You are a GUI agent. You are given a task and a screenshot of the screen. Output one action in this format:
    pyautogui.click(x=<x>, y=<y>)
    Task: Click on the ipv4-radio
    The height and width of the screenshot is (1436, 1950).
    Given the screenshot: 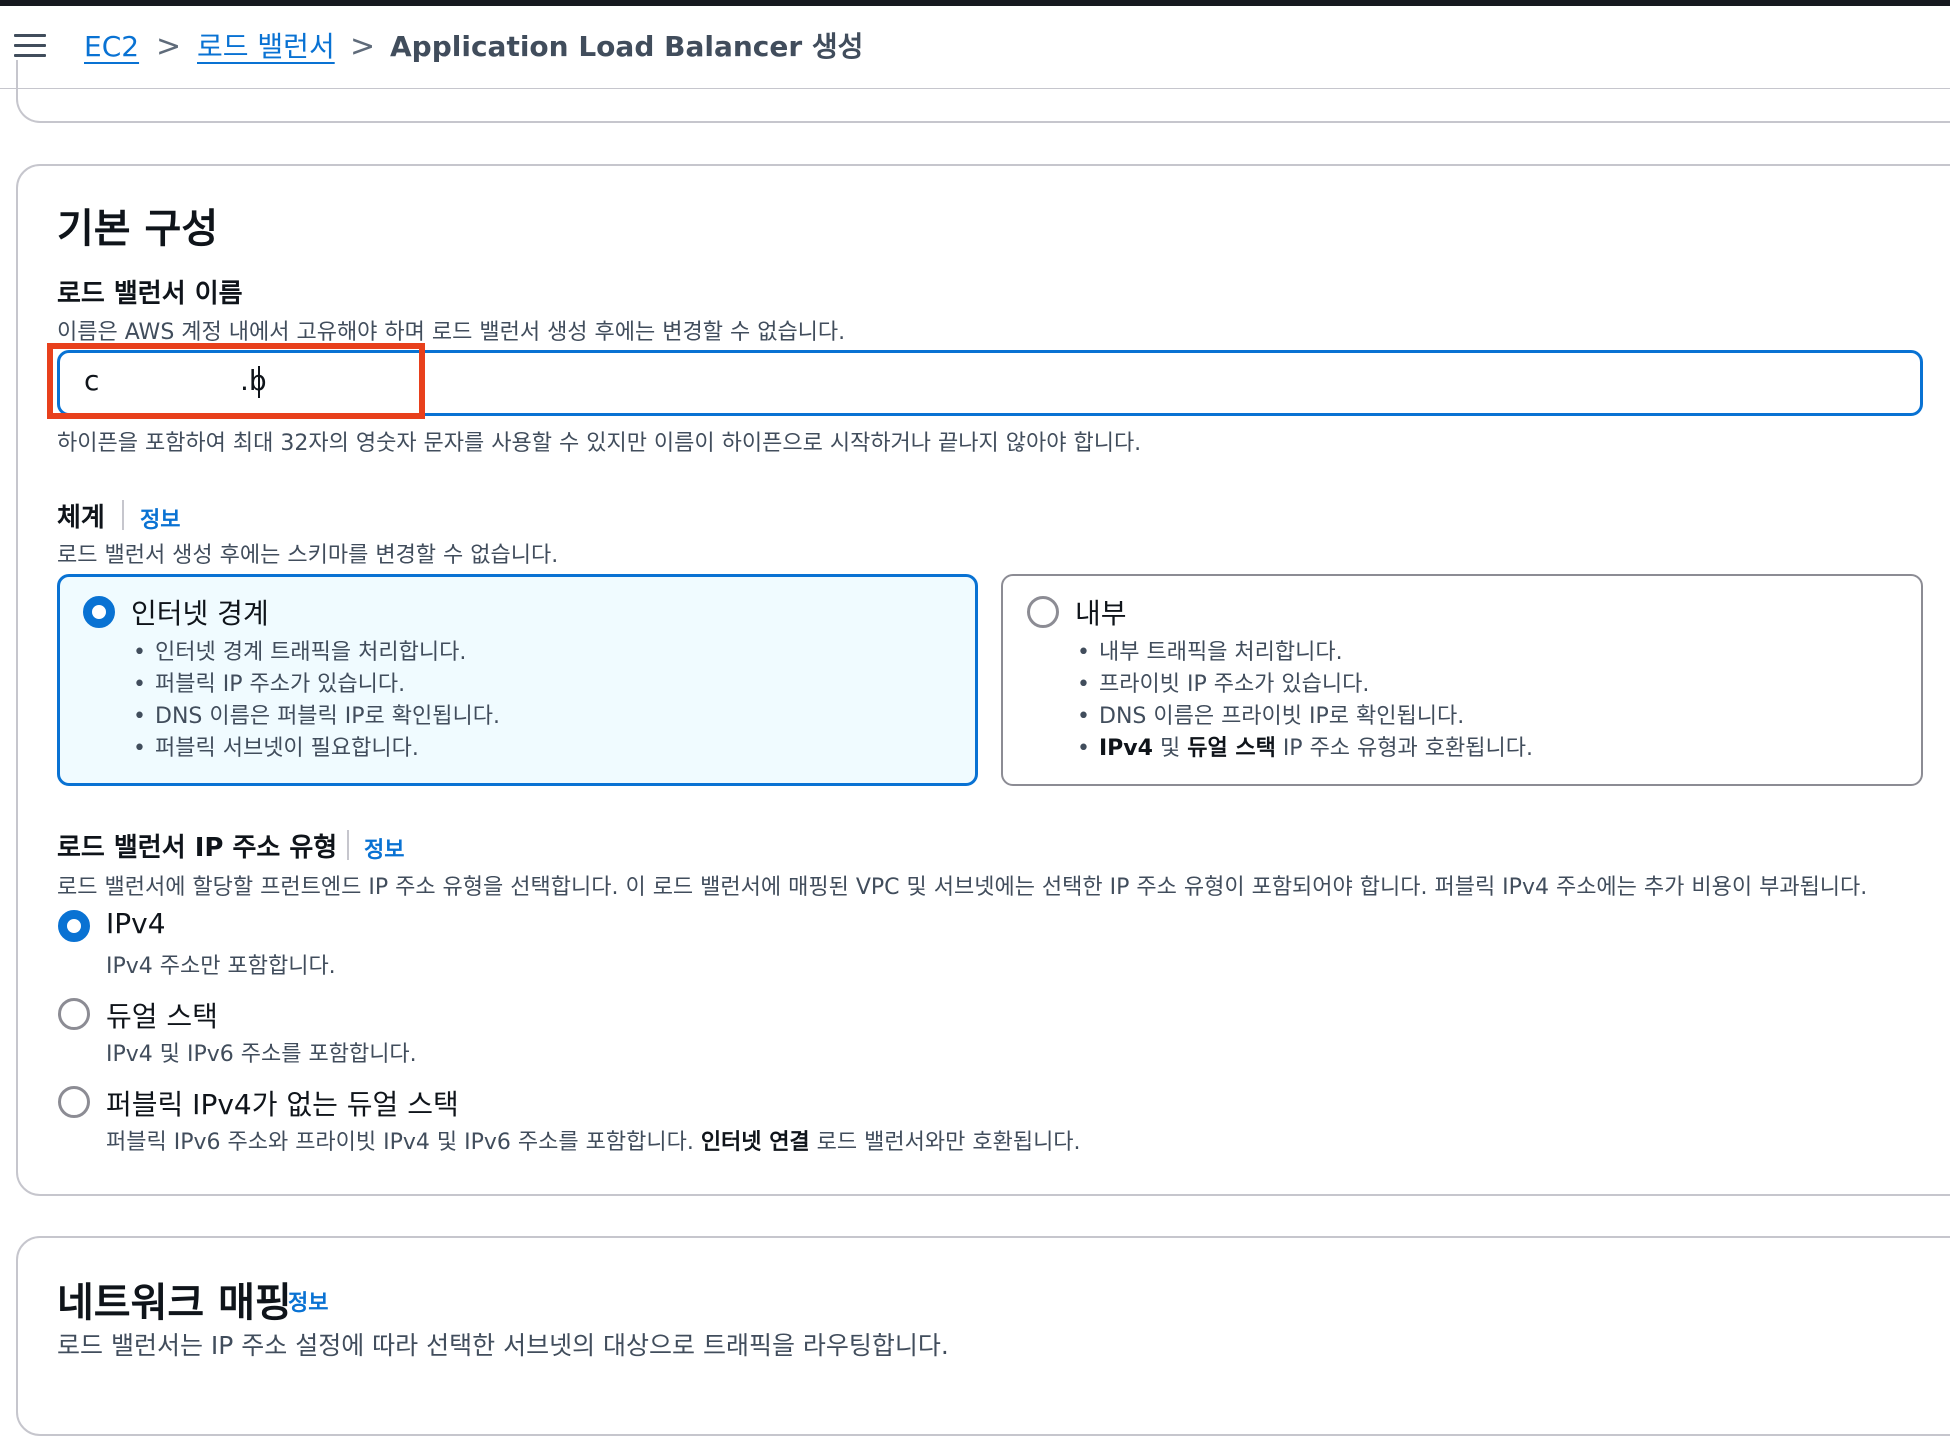 What is the action you would take?
    pyautogui.click(x=74, y=926)
    